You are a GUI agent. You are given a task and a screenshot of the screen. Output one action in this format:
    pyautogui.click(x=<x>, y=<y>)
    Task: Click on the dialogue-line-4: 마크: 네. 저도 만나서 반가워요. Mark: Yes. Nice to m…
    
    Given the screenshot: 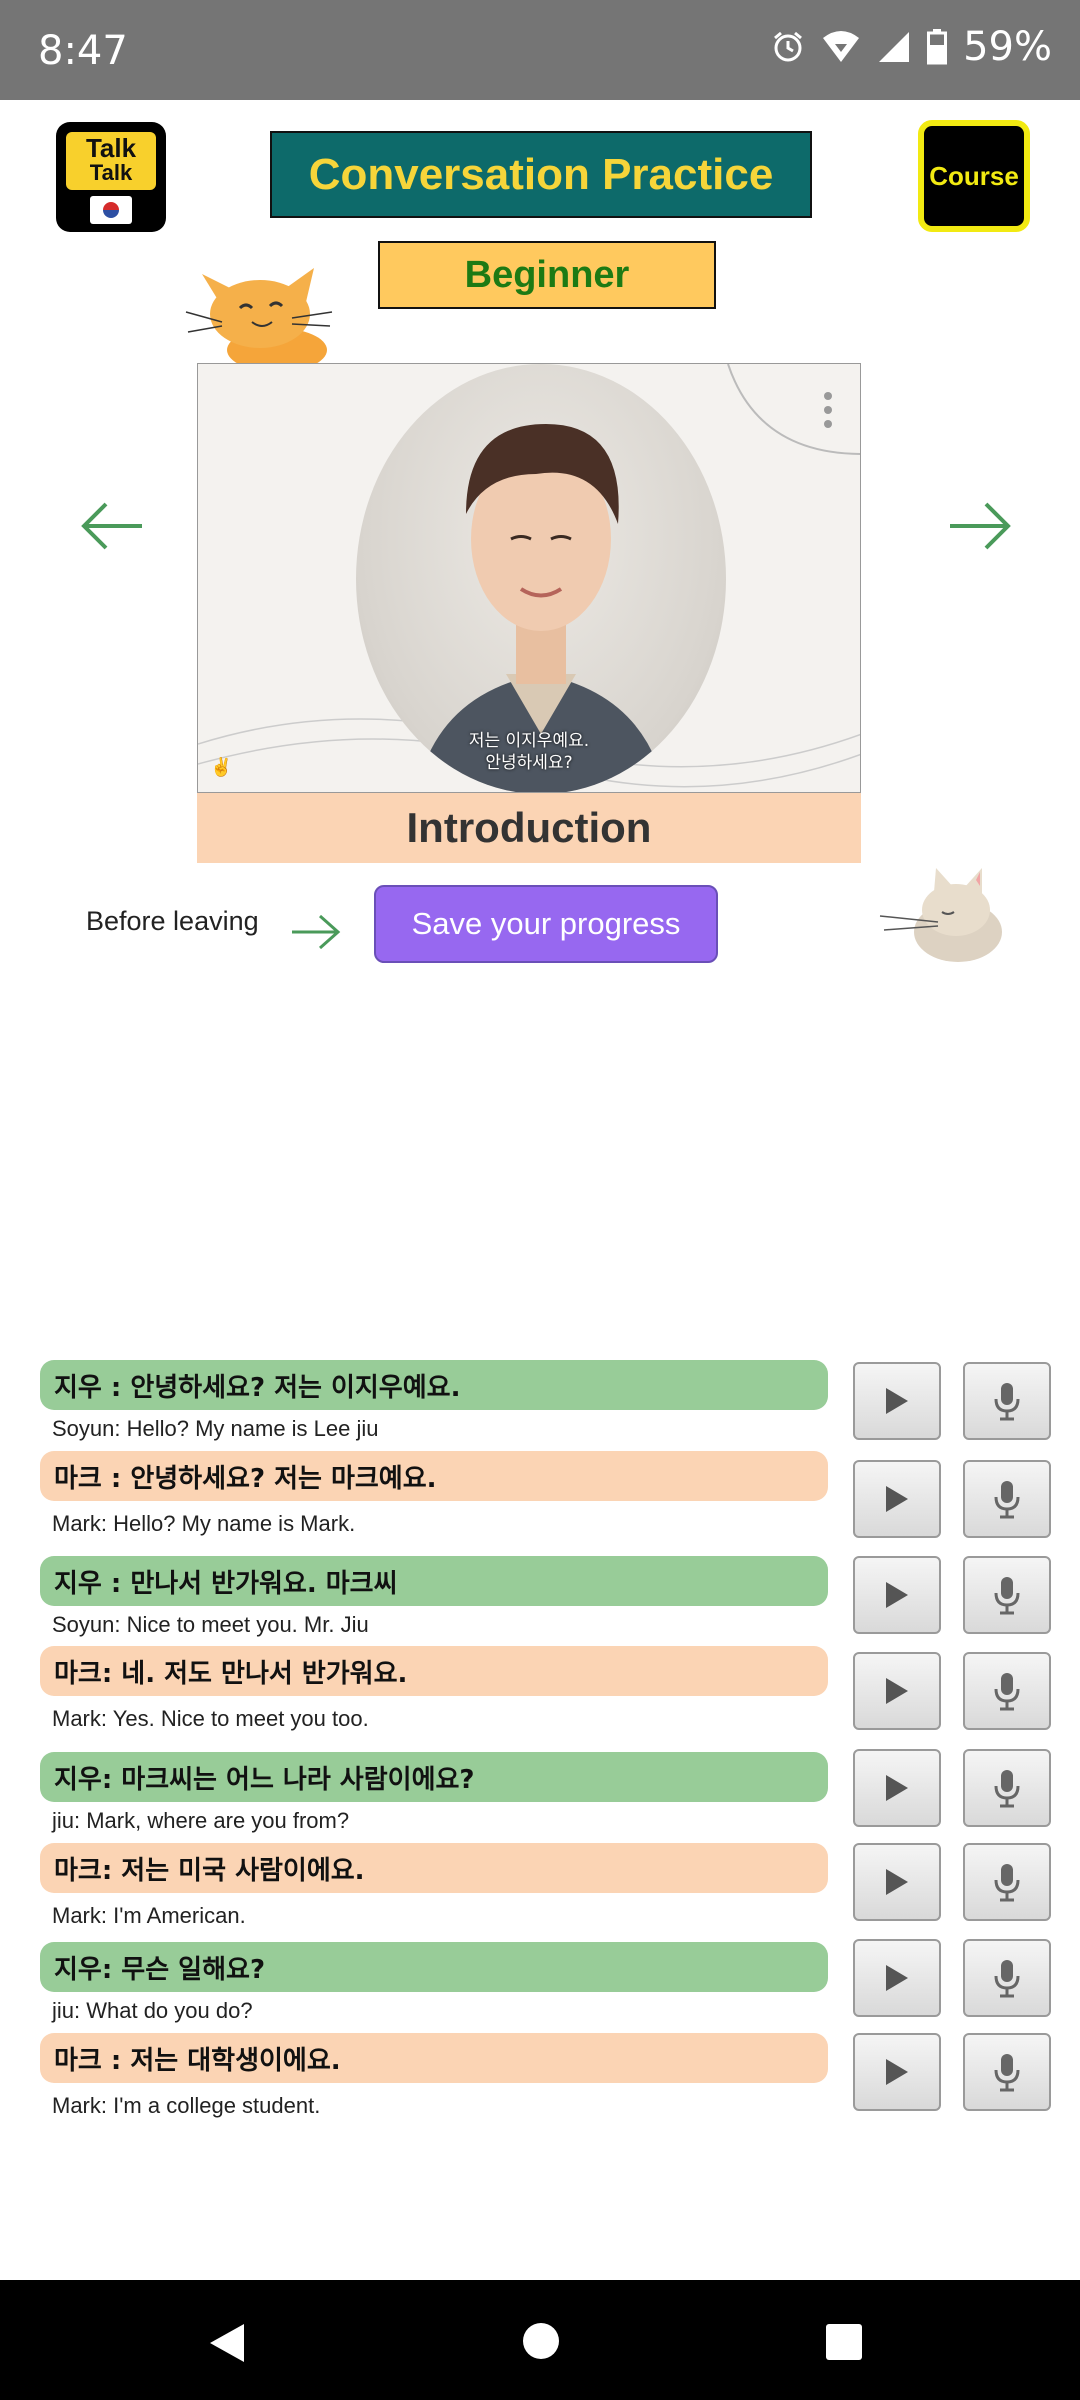 What is the action you would take?
    pyautogui.click(x=434, y=1689)
    